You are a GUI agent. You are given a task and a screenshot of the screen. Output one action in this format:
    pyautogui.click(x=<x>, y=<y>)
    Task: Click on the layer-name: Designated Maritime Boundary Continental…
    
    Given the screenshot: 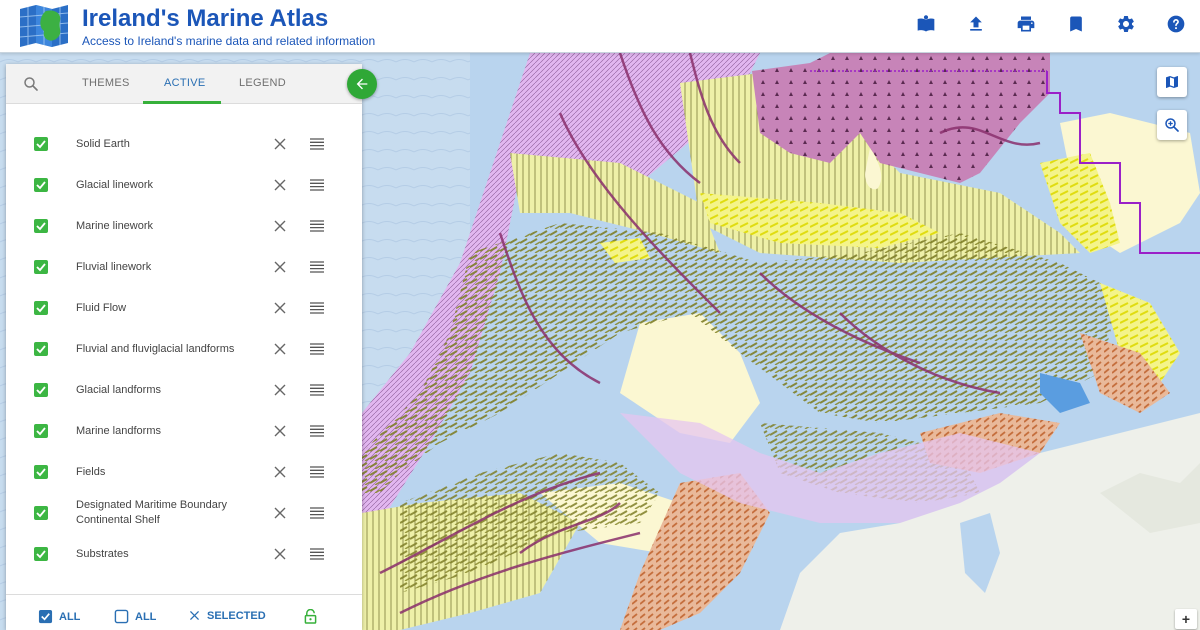 What is the action you would take?
    pyautogui.click(x=152, y=512)
    